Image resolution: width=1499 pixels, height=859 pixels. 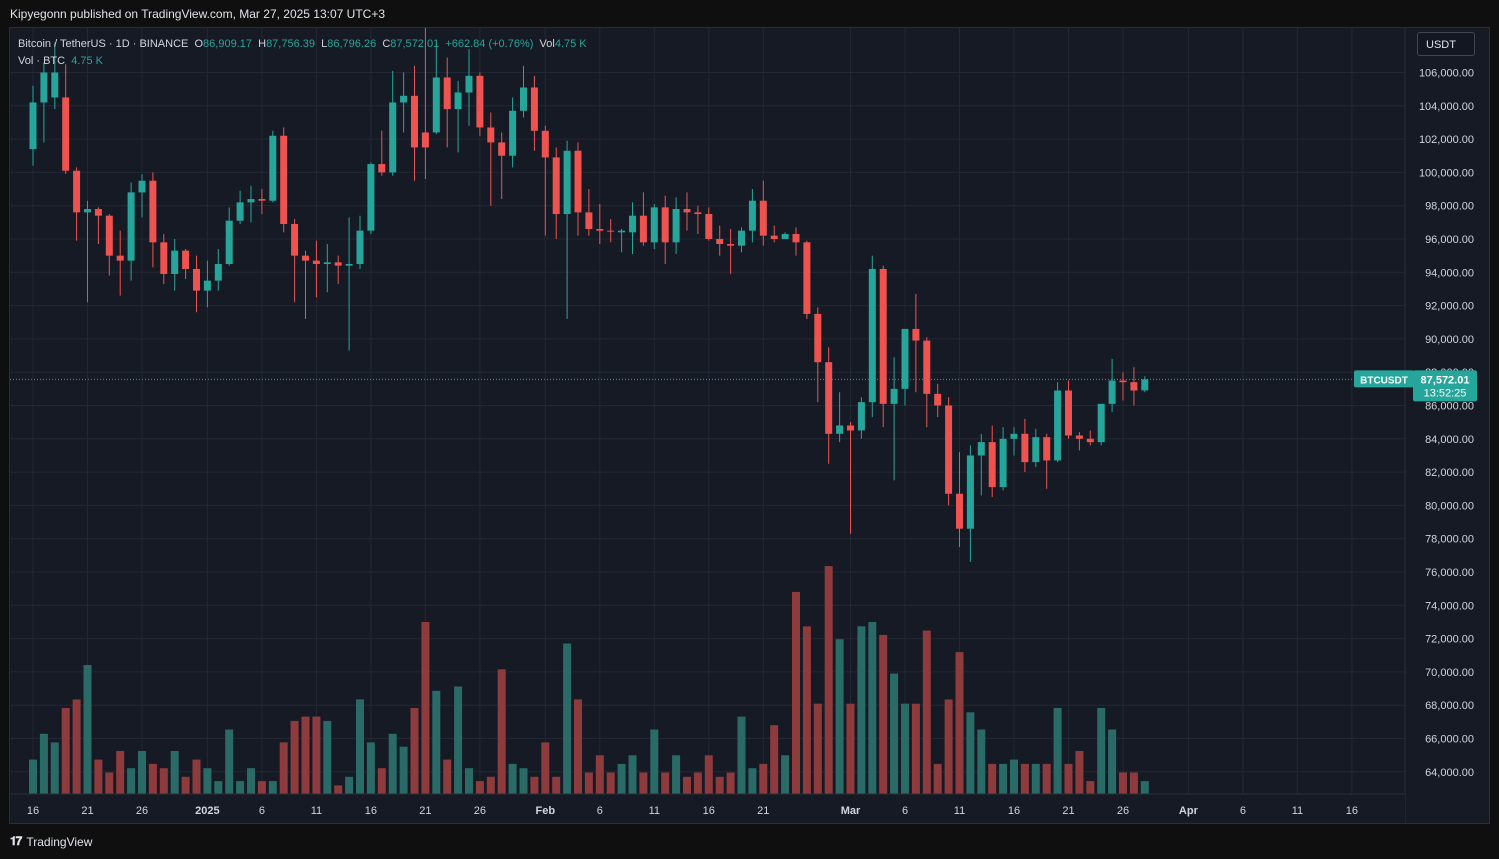 What do you see at coordinates (352, 44) in the screenshot?
I see `low-value: 86,796.26` at bounding box center [352, 44].